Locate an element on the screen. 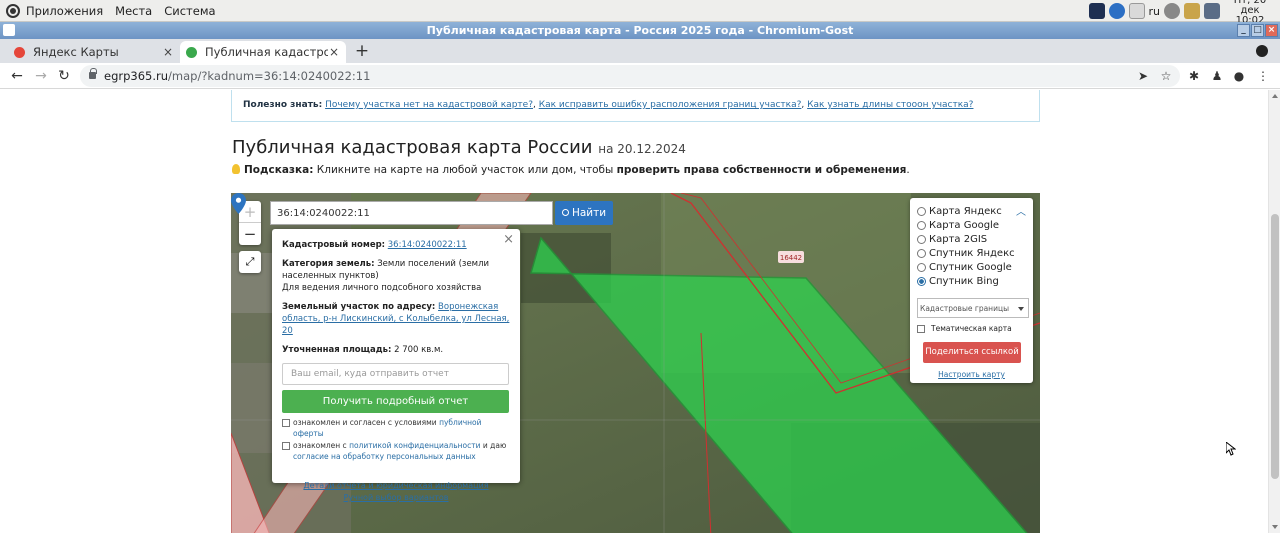  reload-button: ↻ is located at coordinates (64, 76).